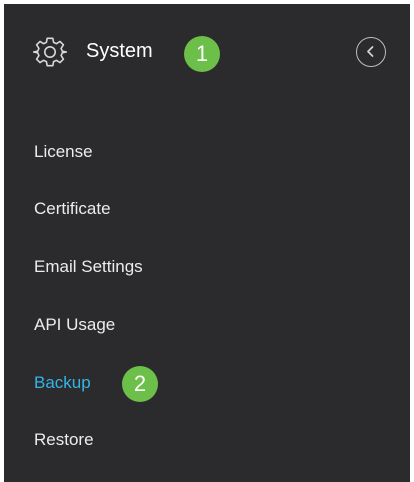  What do you see at coordinates (62, 383) in the screenshot?
I see `menu-item-backup: Backup` at bounding box center [62, 383].